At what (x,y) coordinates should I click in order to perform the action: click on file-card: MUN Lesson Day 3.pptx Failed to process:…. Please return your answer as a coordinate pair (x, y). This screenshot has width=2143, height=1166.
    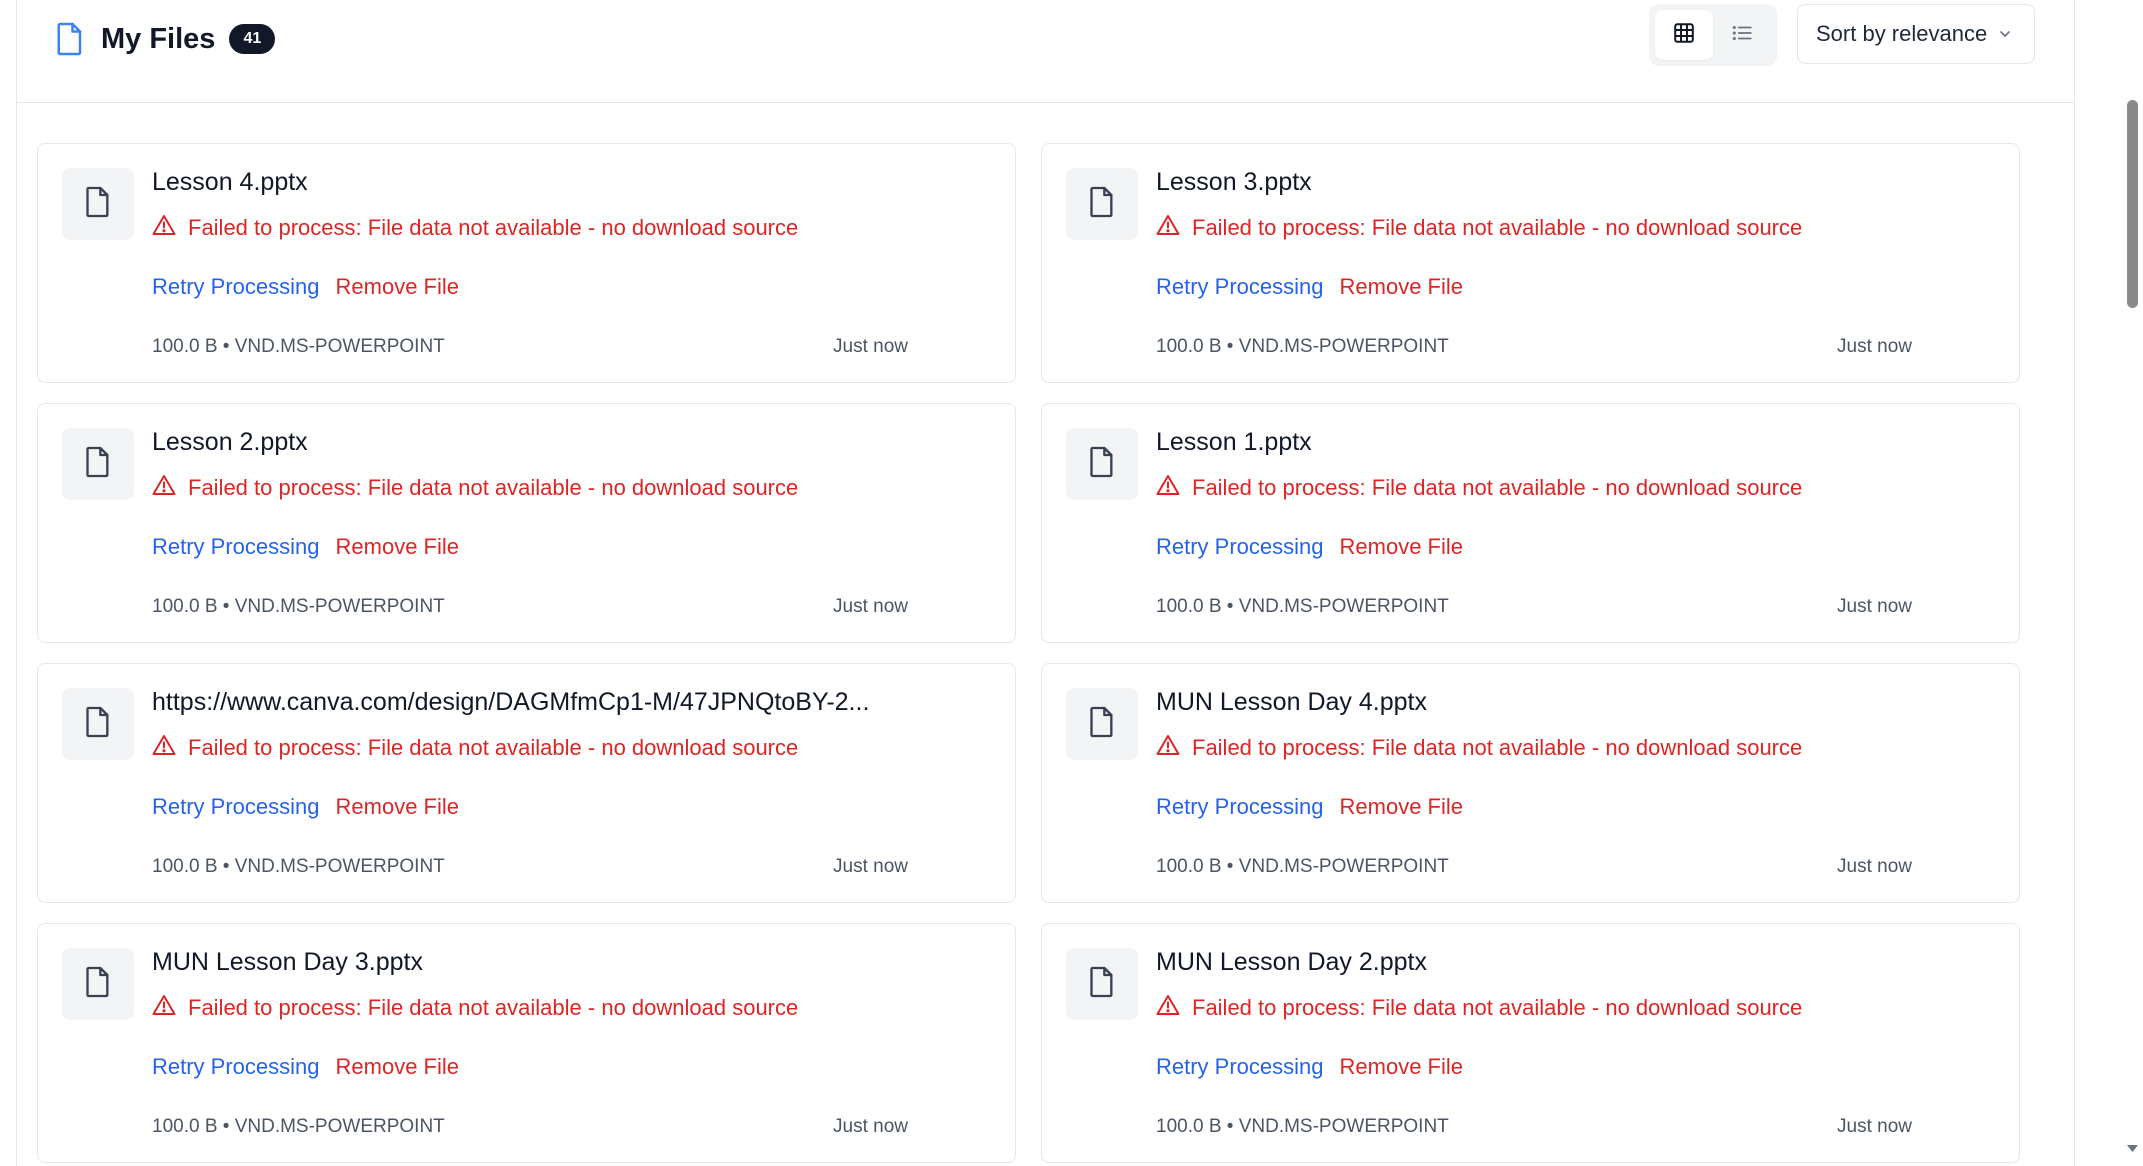
    Looking at the image, I should click on (526, 1043).